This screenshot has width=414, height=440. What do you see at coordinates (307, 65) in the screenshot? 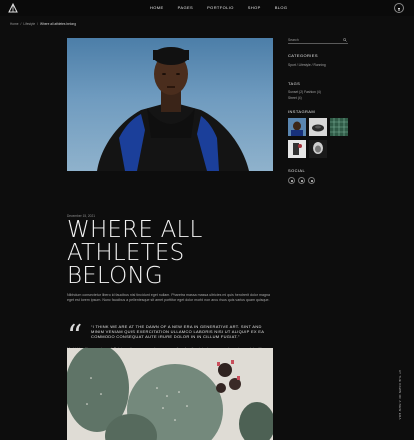
I see `categories-list: Sport / Lifestyle / Running` at bounding box center [307, 65].